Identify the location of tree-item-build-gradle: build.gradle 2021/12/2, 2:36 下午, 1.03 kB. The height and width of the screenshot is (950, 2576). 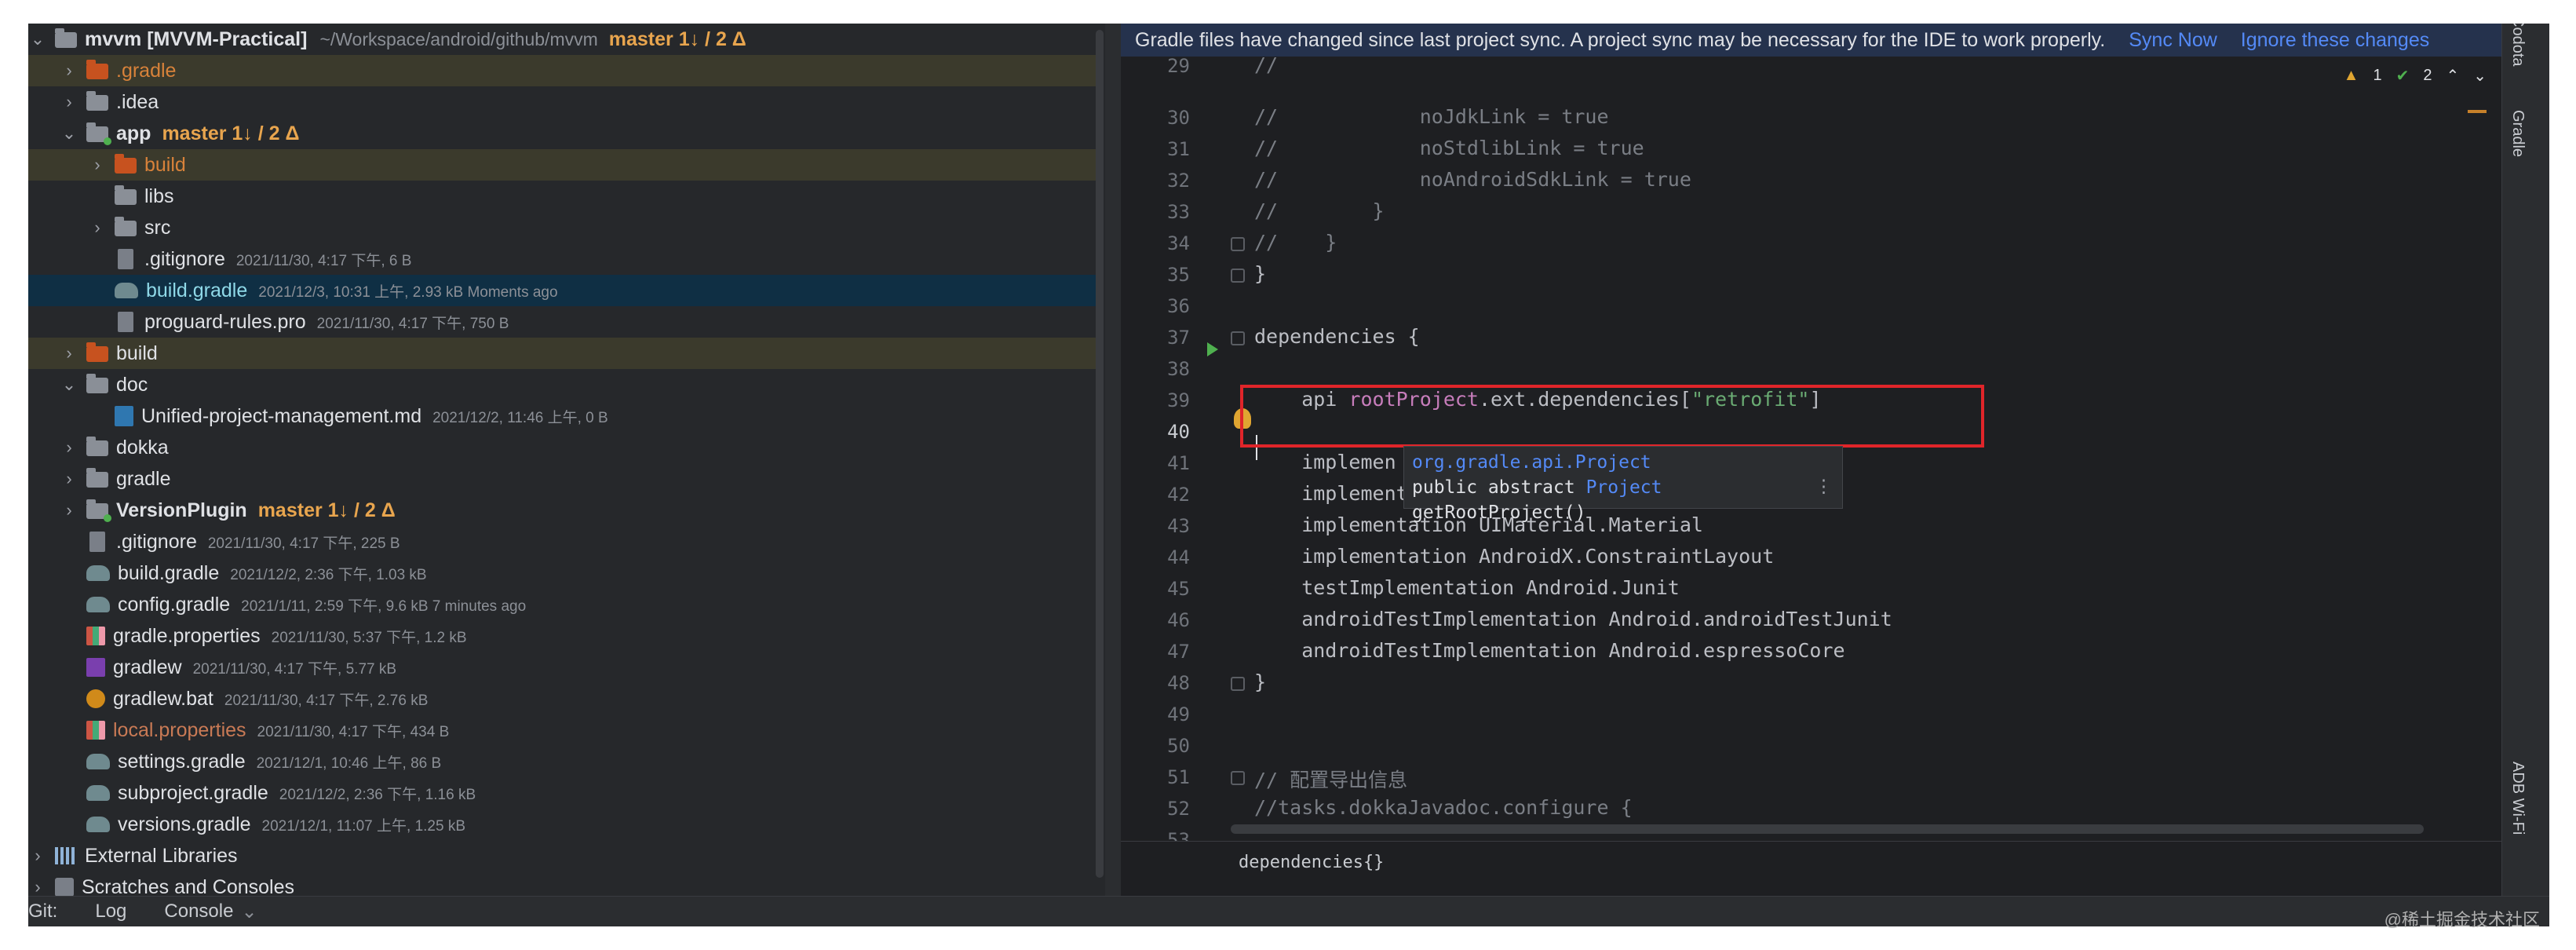
(566, 573).